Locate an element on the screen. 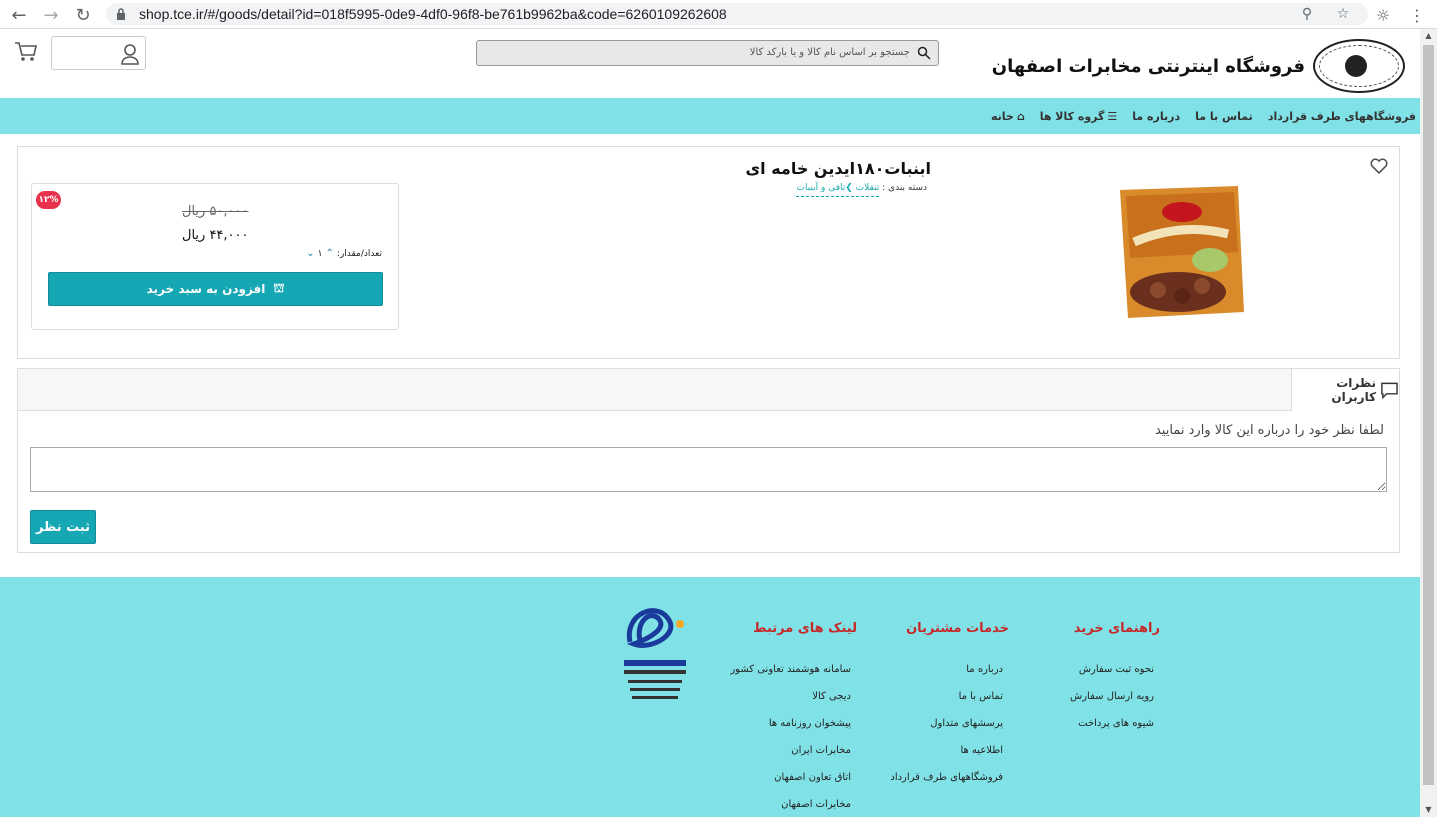 The image size is (1437, 817). old-price: ۵۰,۰۰۰ ریال is located at coordinates (215, 211).